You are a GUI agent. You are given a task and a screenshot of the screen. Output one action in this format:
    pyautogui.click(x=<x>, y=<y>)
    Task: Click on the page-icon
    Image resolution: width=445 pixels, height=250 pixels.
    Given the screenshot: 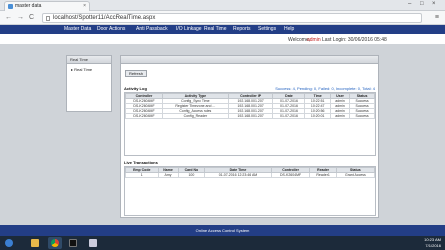 What is the action you would take?
    pyautogui.click(x=48, y=18)
    